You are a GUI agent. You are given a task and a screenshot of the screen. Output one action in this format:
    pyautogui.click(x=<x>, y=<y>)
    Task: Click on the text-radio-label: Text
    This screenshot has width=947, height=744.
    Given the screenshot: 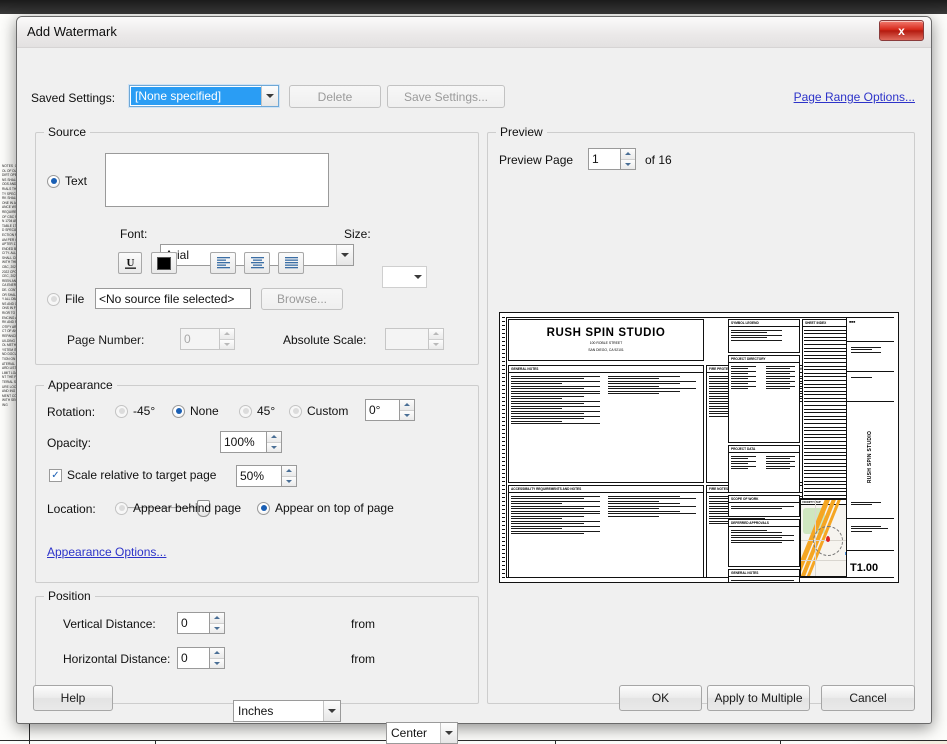 What is the action you would take?
    pyautogui.click(x=76, y=181)
    